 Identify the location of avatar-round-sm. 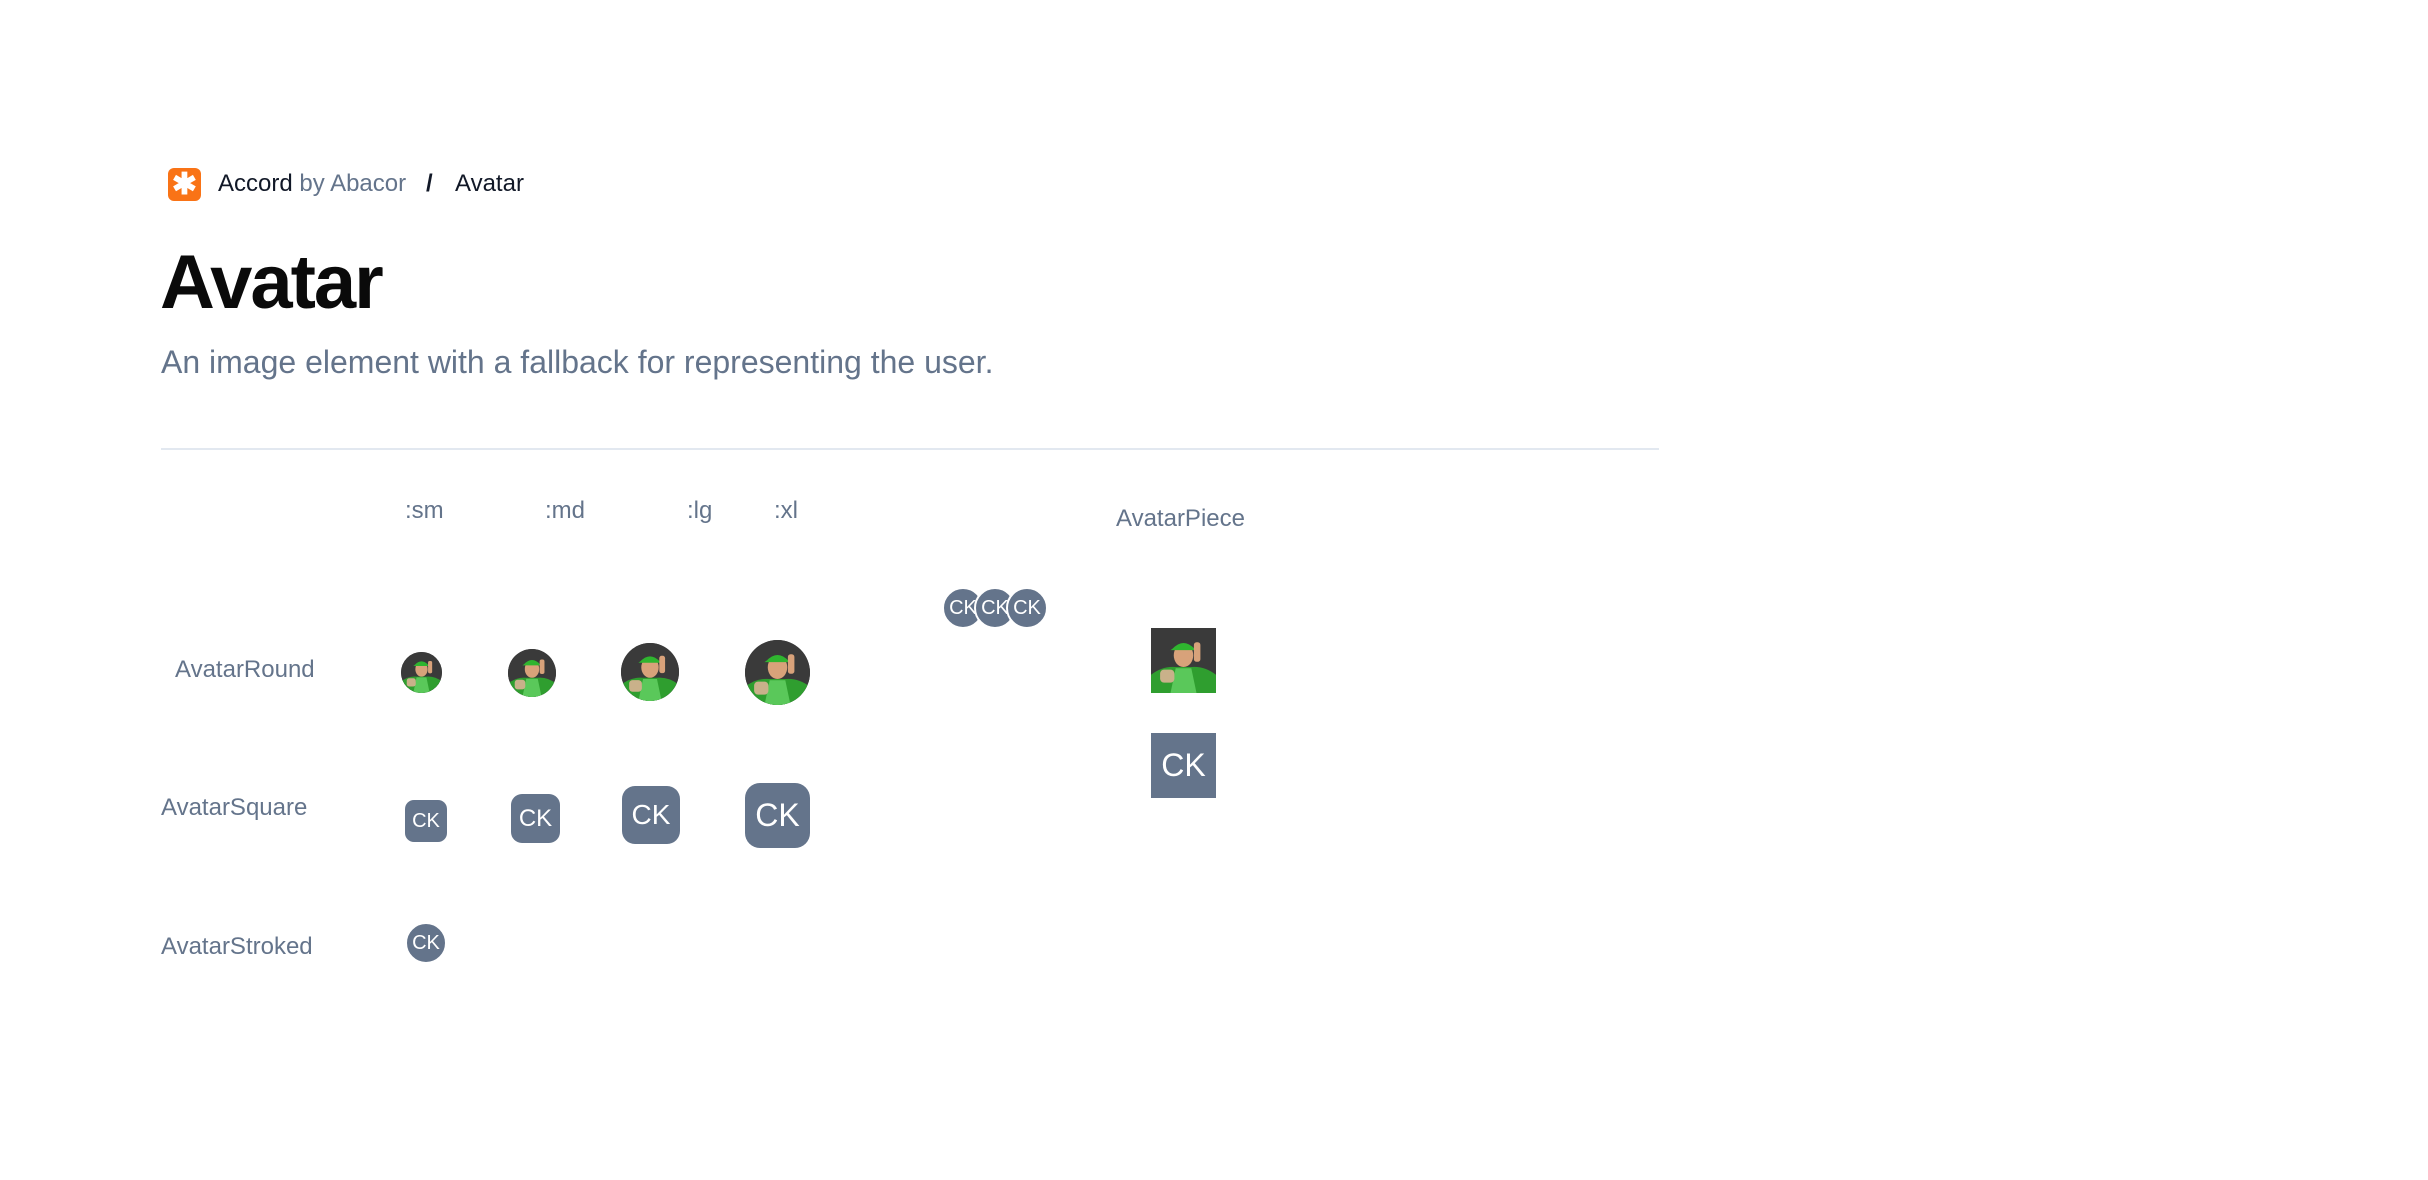
(421, 672).